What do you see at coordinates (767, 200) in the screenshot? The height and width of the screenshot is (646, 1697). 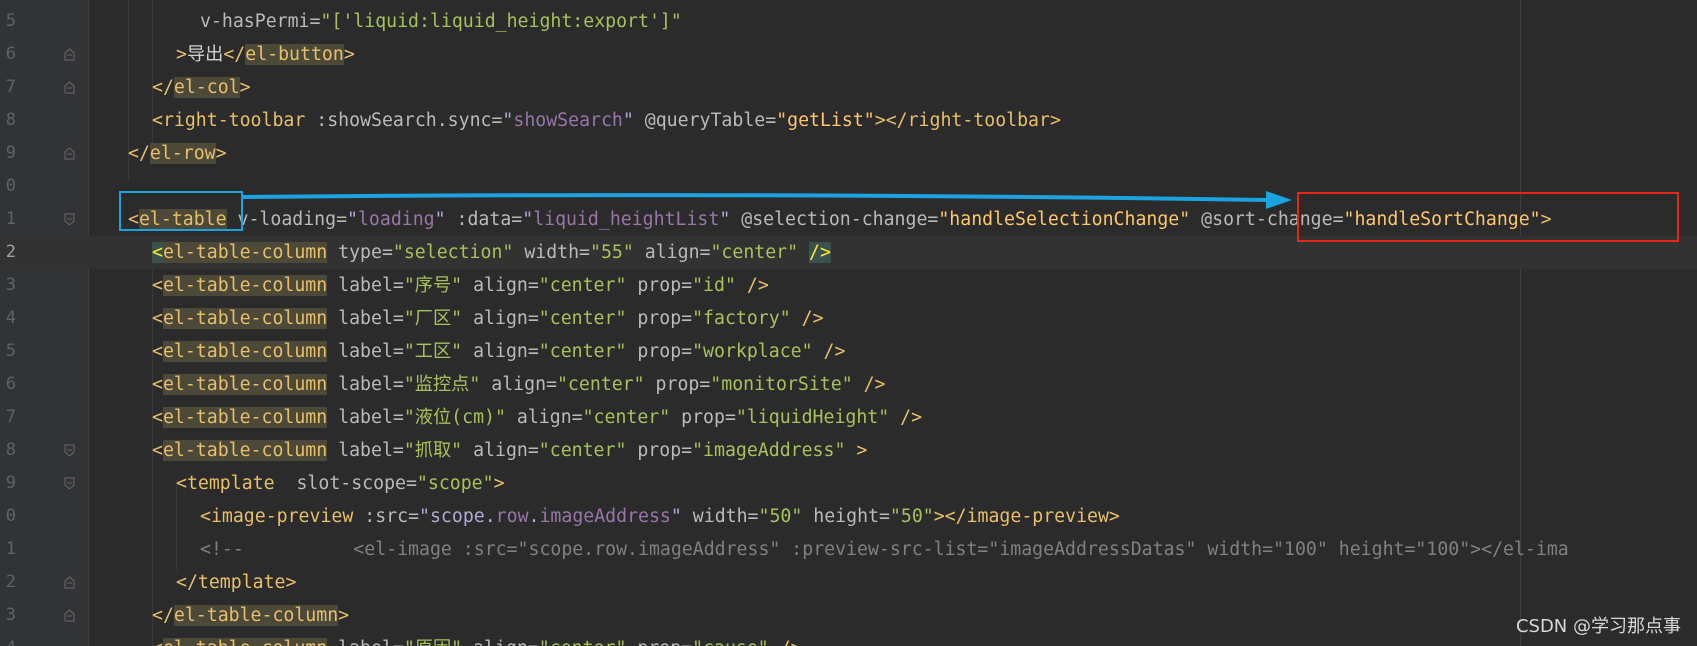 I see `arrow-icon` at bounding box center [767, 200].